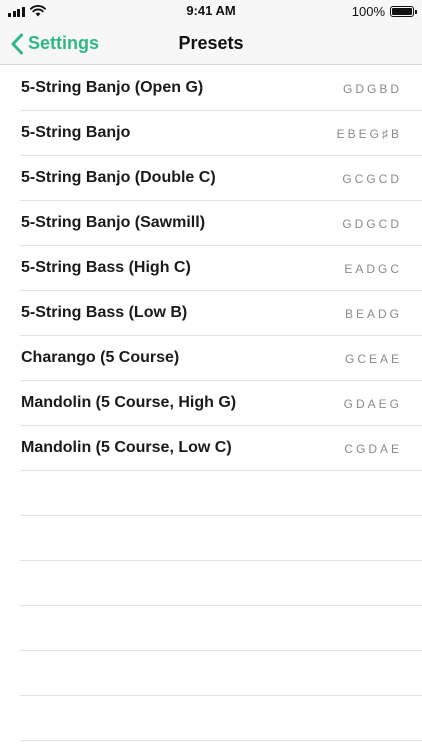  I want to click on preset-row: 5-String Banjo EBEG♯B, so click(221, 133).